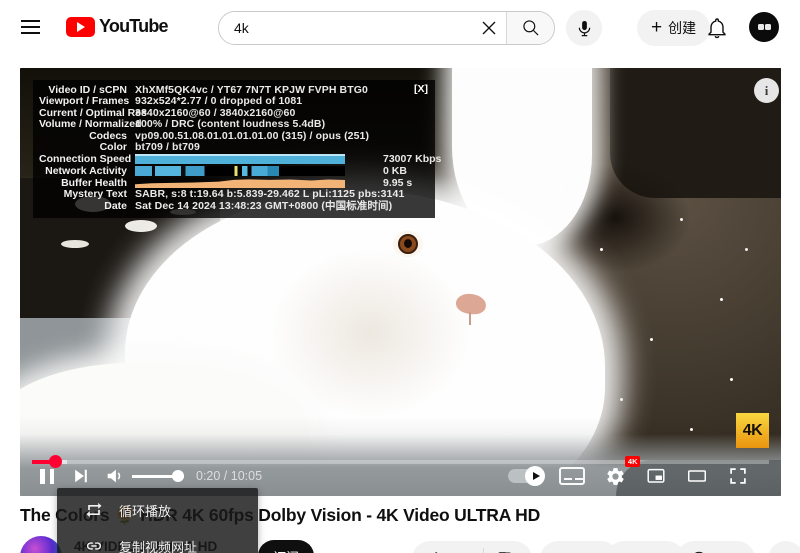 This screenshot has width=800, height=553. I want to click on notifications-button, so click(717, 28).